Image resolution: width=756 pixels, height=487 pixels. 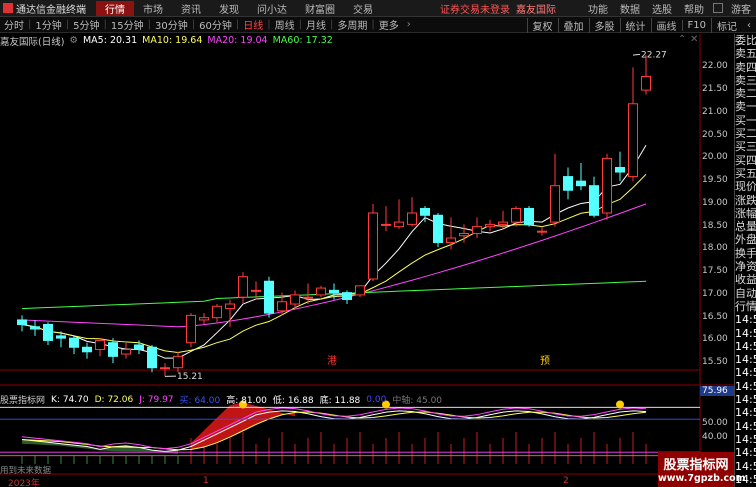 What do you see at coordinates (573, 25) in the screenshot?
I see `tool-diejia: 叠加` at bounding box center [573, 25].